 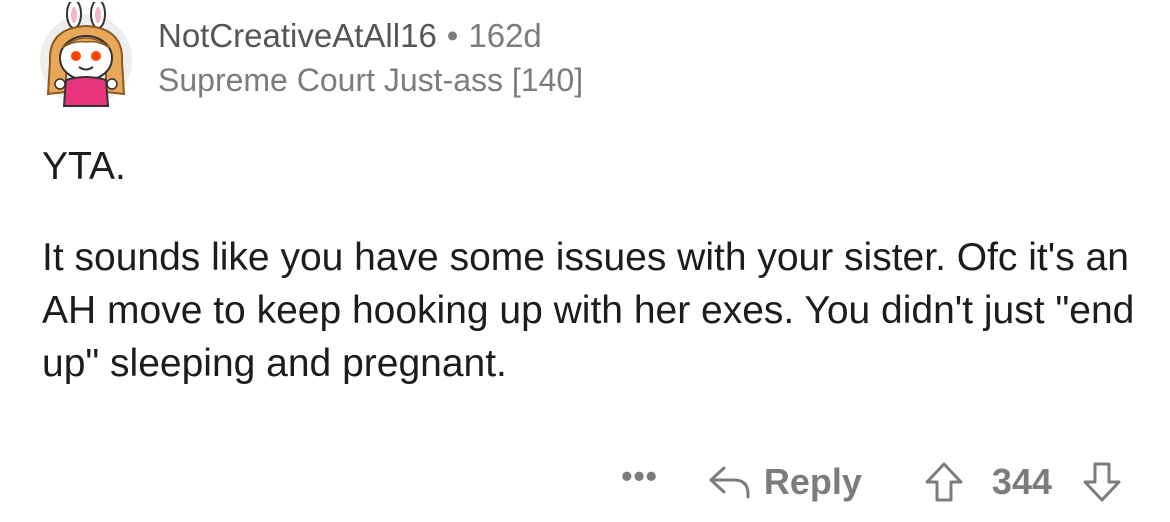 I want to click on downvote-arrow-icon, so click(x=1102, y=482).